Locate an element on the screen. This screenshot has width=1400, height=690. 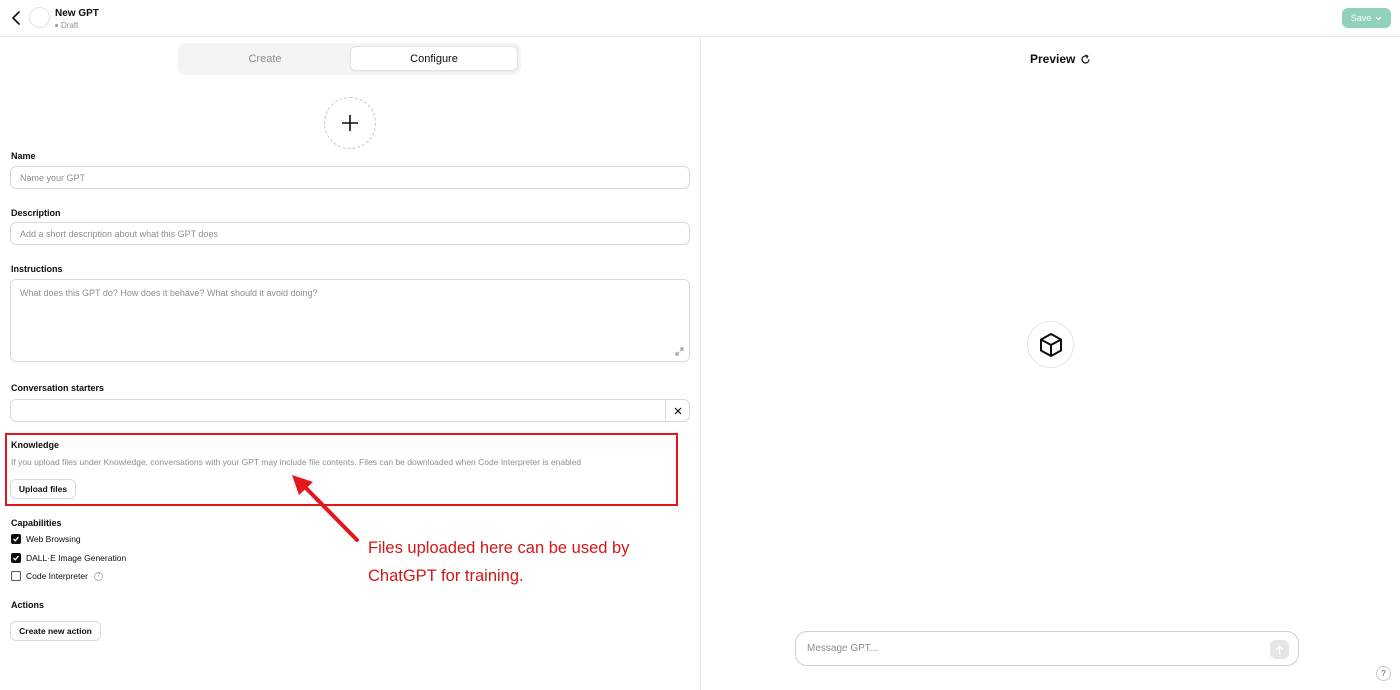
back-arrow-icon is located at coordinates (16, 18).